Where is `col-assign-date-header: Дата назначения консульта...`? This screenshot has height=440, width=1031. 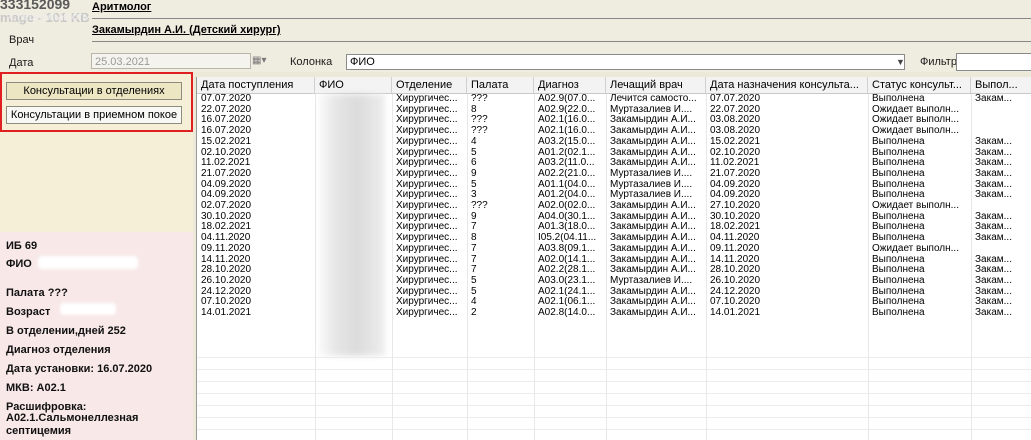
col-assign-date-header: Дата назначения консульта... is located at coordinates (787, 85).